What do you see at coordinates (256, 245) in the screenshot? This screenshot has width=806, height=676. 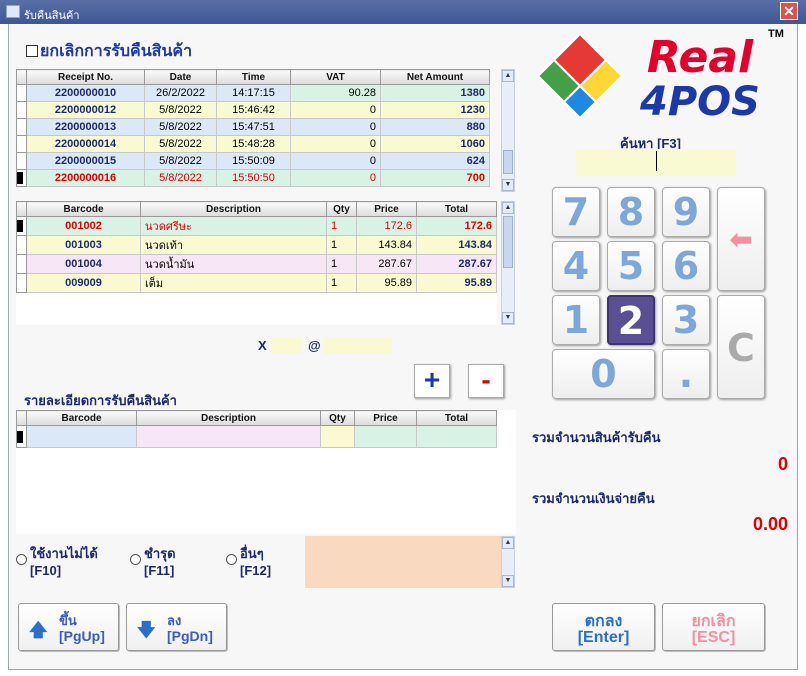 I see `item-row: 001003 นวดเท้า 1 143.84 143.84` at bounding box center [256, 245].